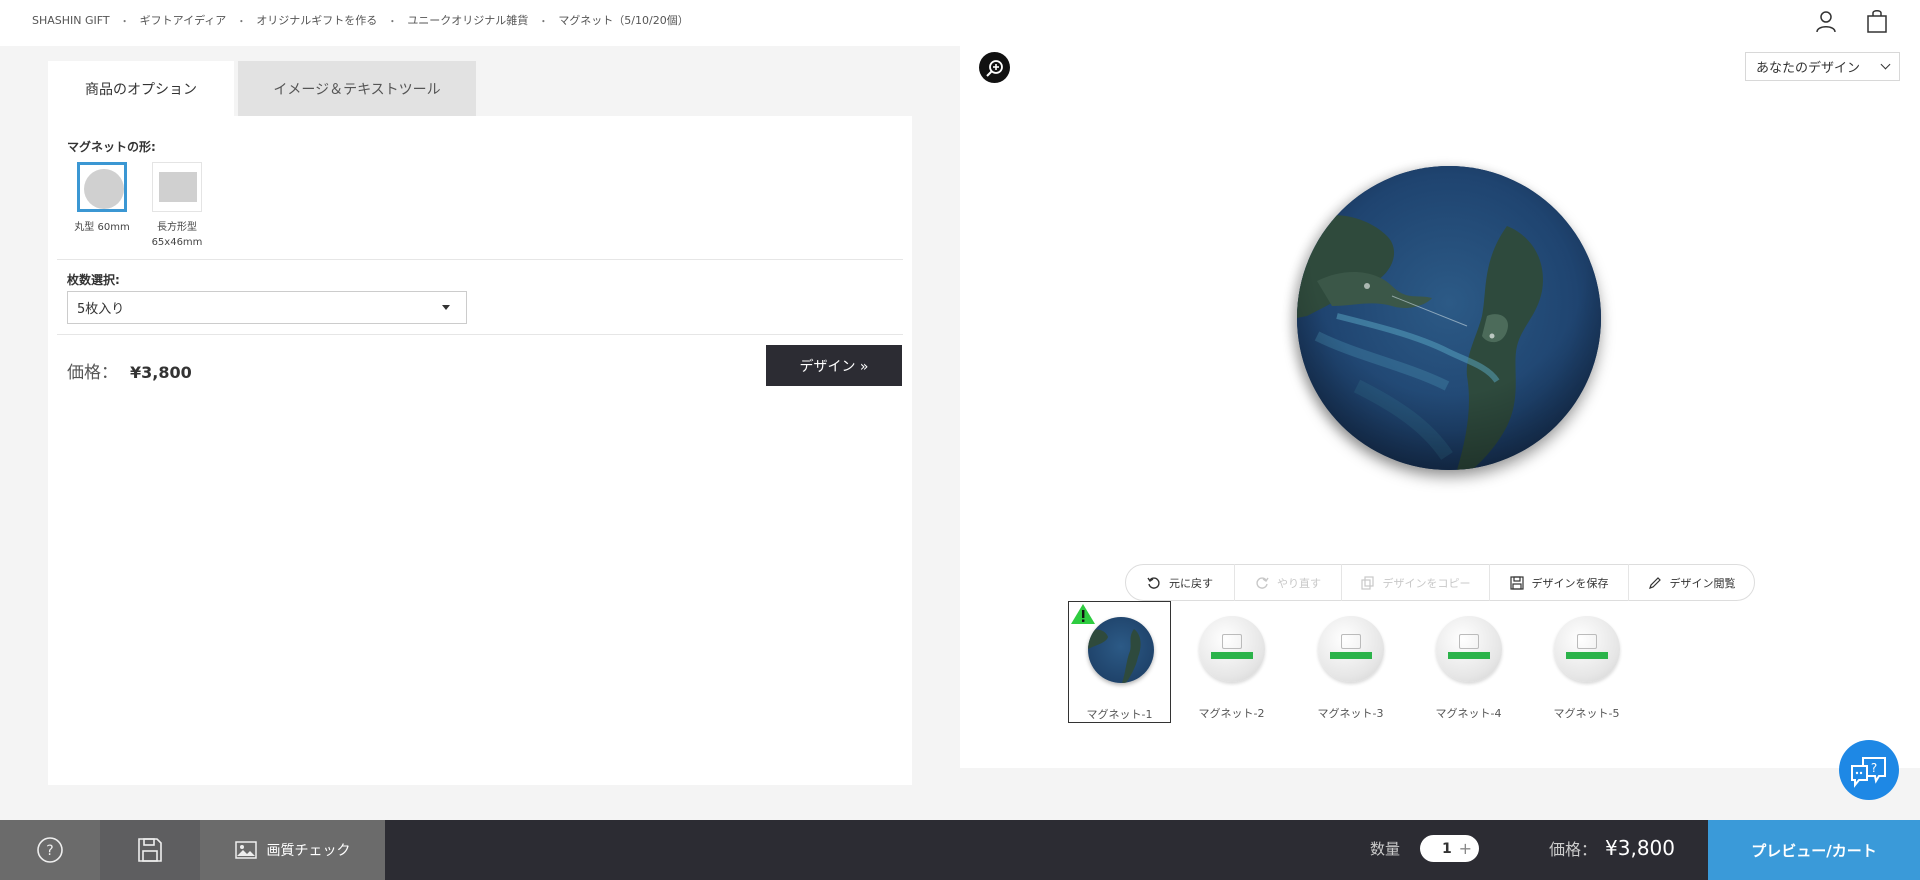 Image resolution: width=1920 pixels, height=880 pixels. What do you see at coordinates (1191, 583) in the screenshot?
I see `undo-label: 元に戻す` at bounding box center [1191, 583].